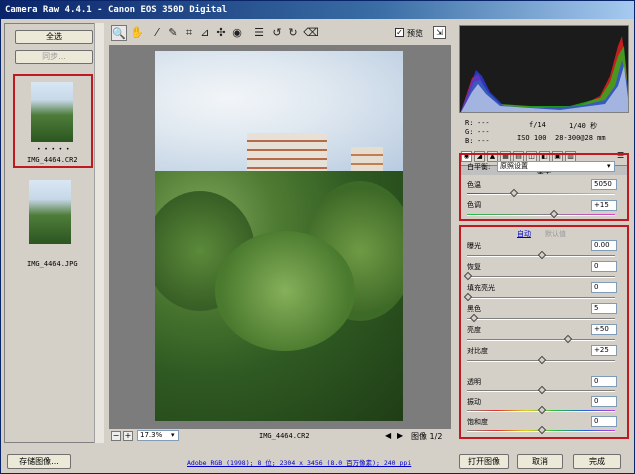 The image size is (635, 474). What do you see at coordinates (474, 185) in the screenshot?
I see `temp-label: 色温` at bounding box center [474, 185].